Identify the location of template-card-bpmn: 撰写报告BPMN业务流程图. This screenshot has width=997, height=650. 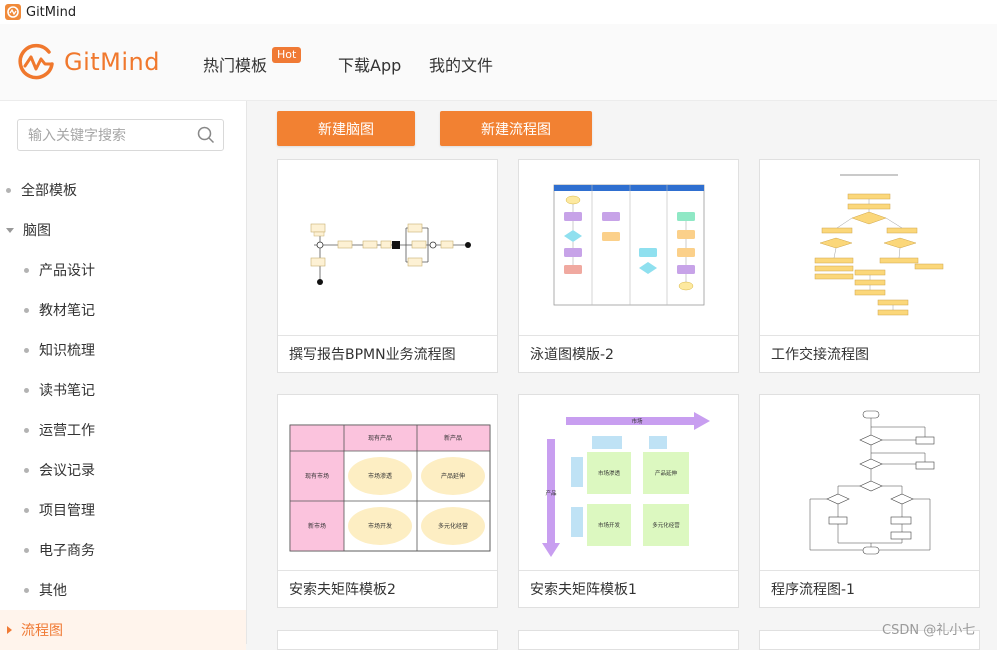
(387, 266).